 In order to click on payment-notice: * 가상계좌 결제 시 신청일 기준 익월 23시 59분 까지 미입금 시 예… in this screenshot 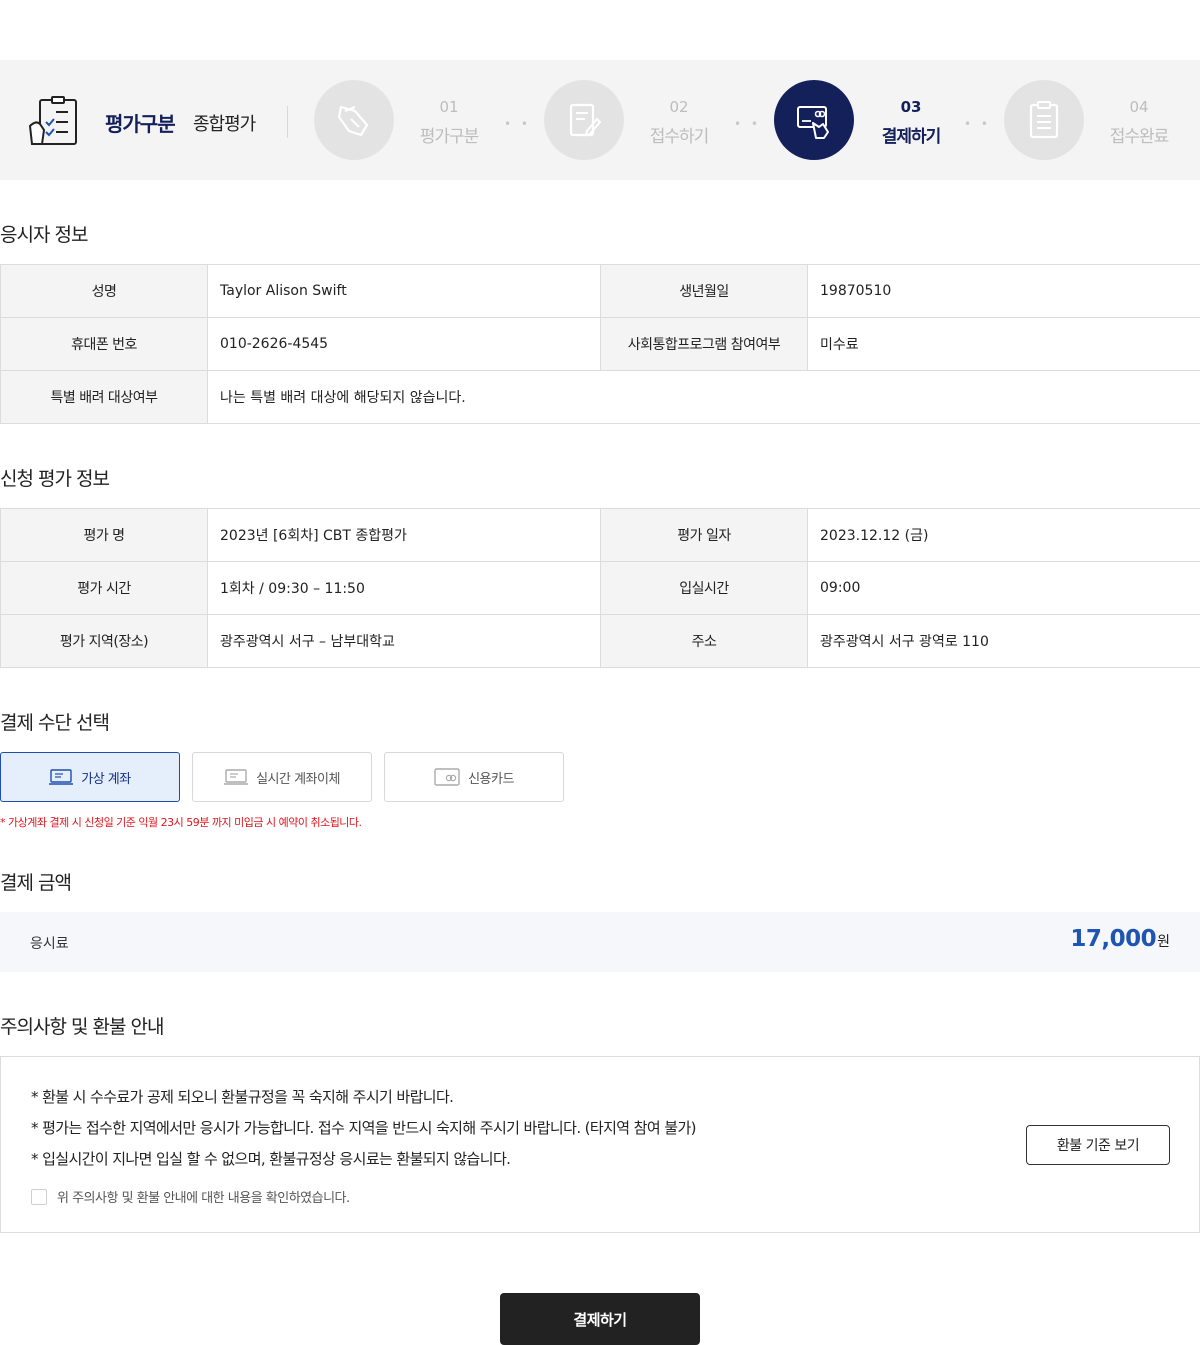, I will do `click(181, 822)`.